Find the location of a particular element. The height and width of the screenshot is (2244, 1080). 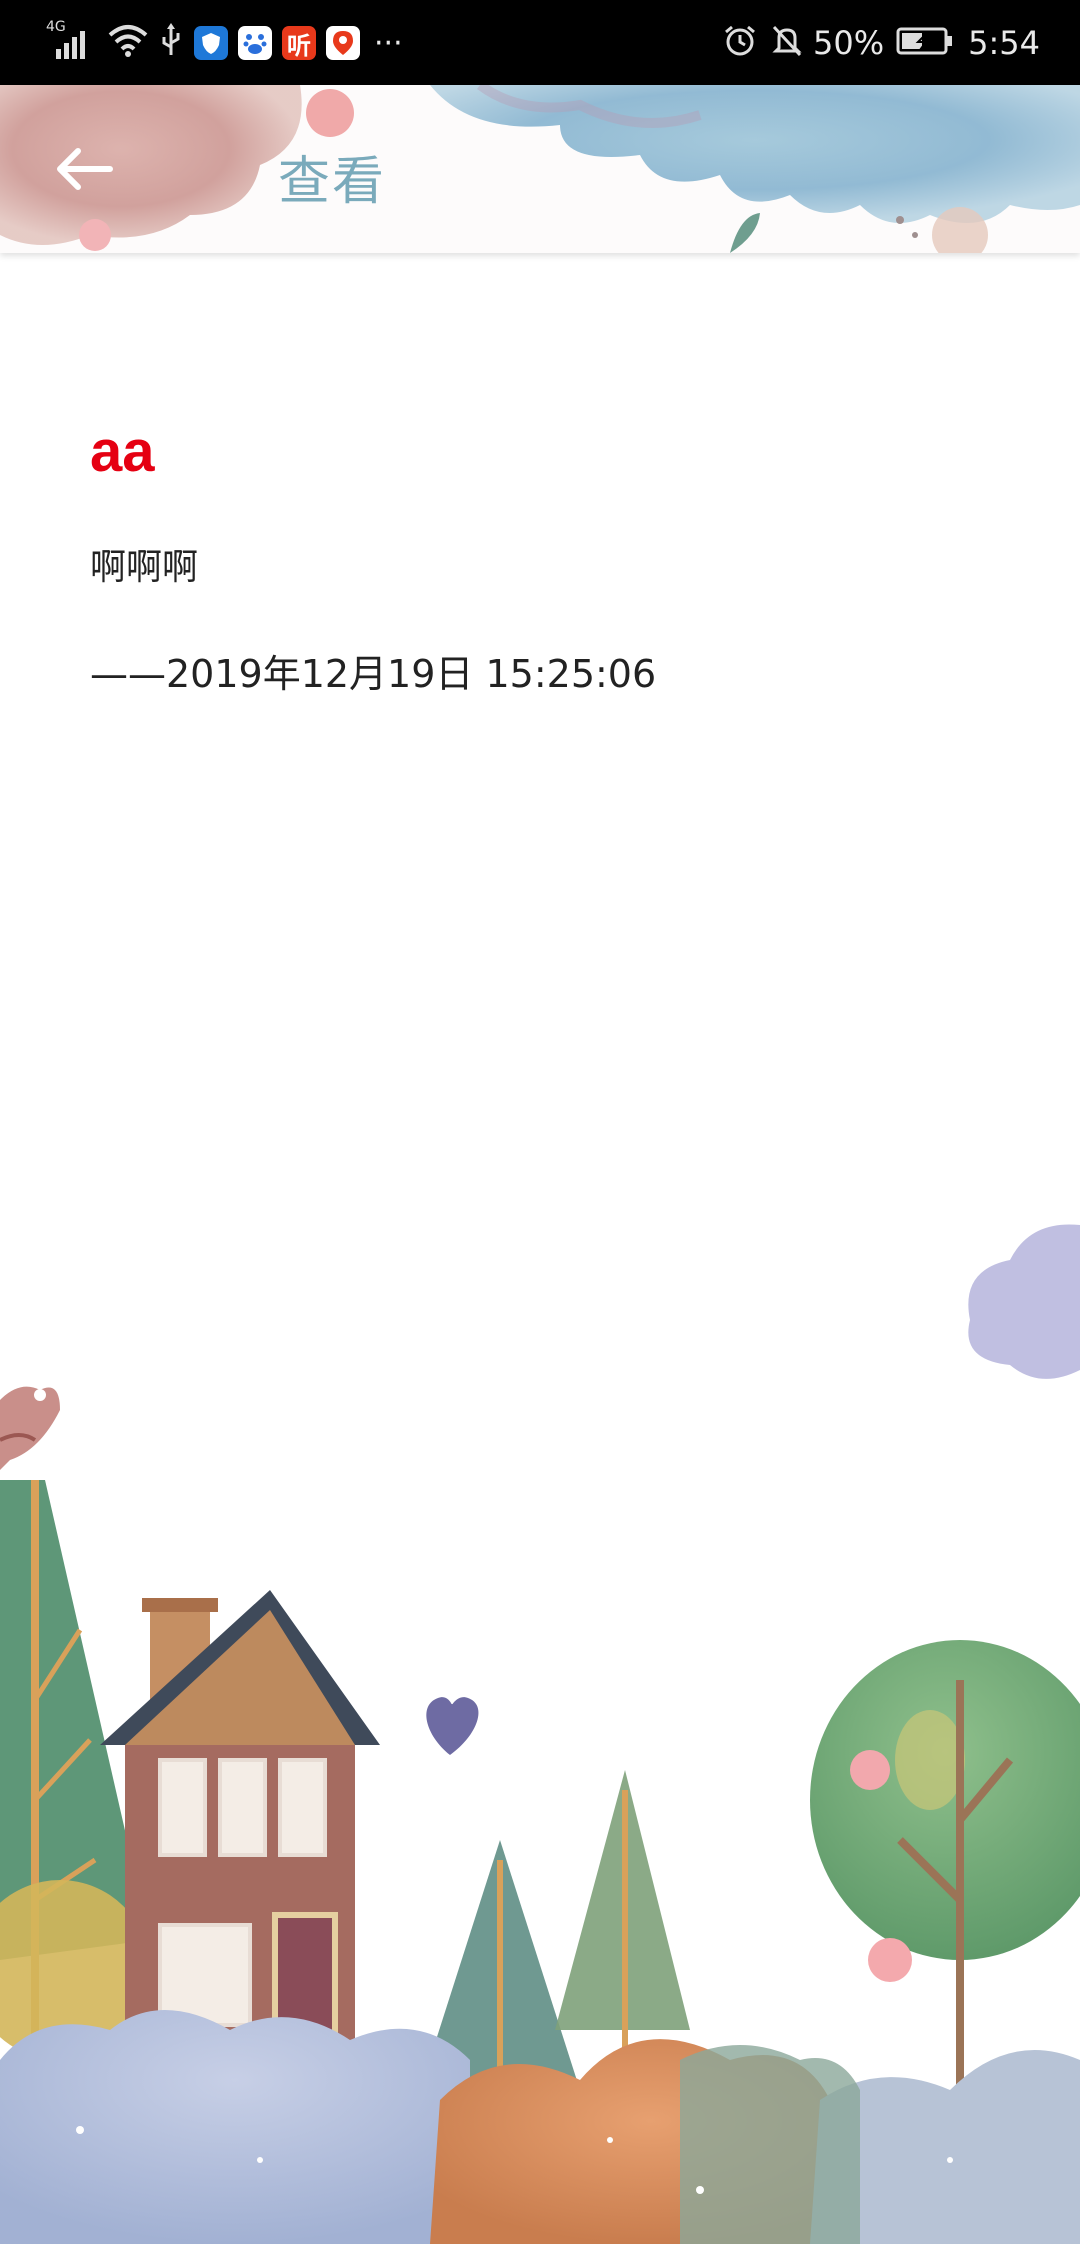

usb-icon is located at coordinates (171, 43).